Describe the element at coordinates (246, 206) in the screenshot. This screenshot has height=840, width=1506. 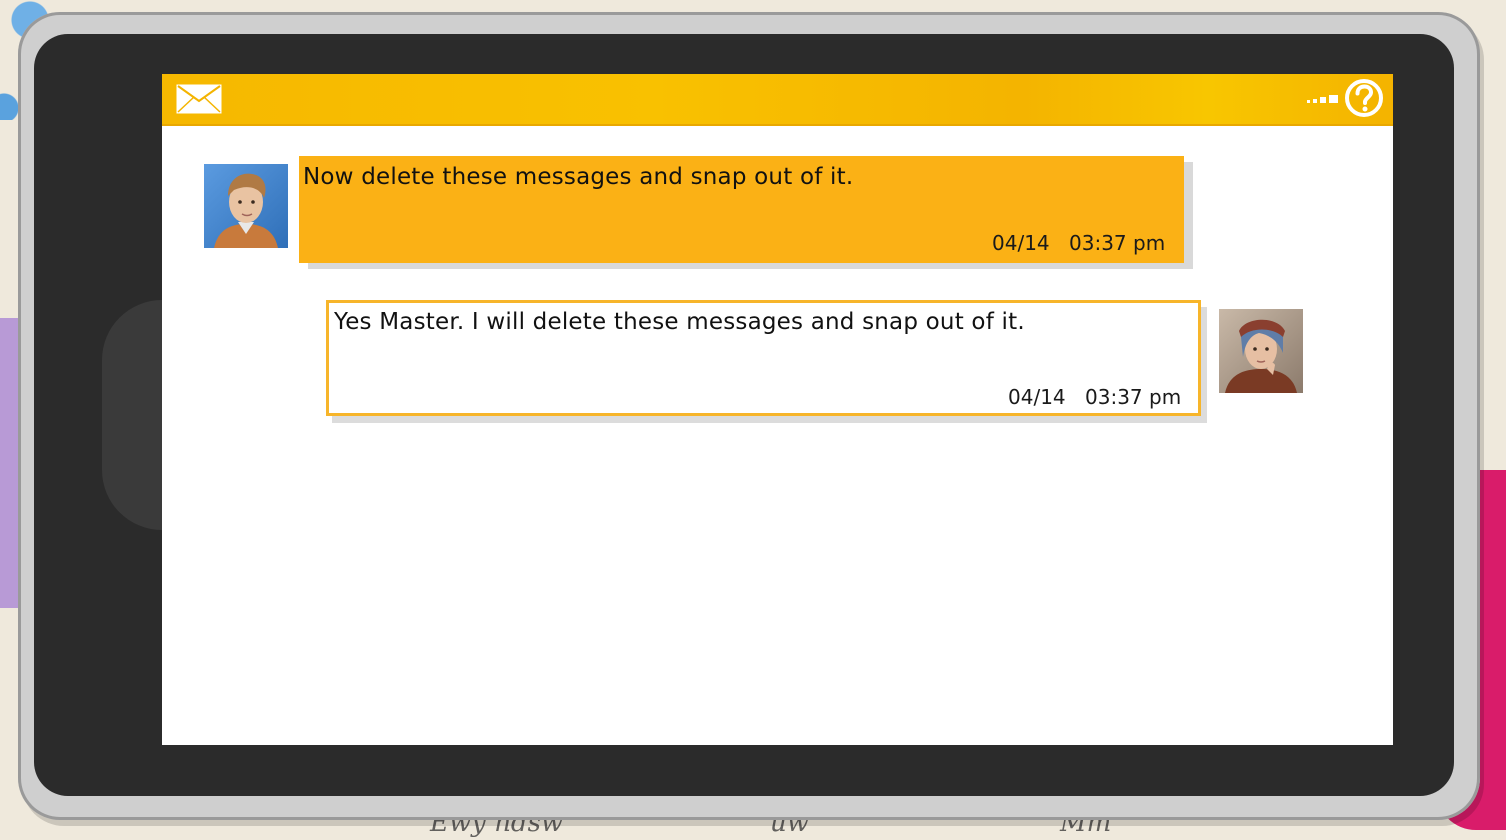
I see `sender-avatar` at that location.